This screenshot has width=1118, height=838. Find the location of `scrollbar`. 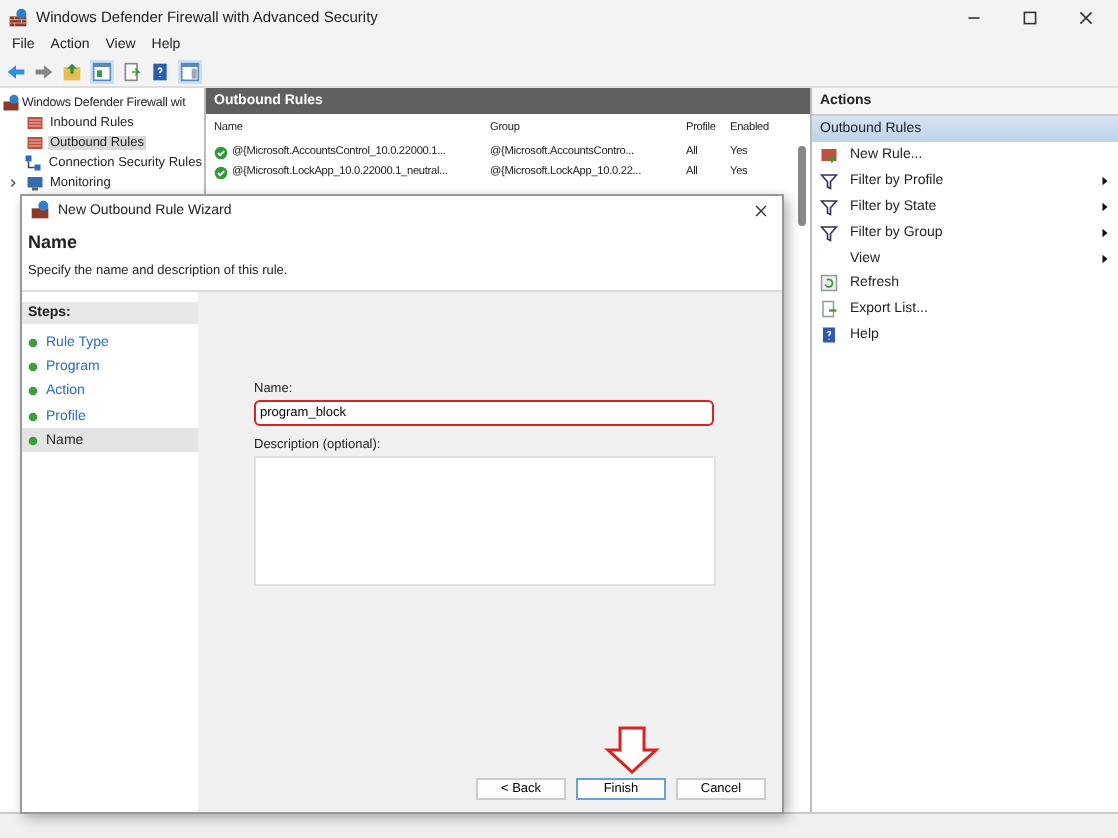

scrollbar is located at coordinates (802, 186).